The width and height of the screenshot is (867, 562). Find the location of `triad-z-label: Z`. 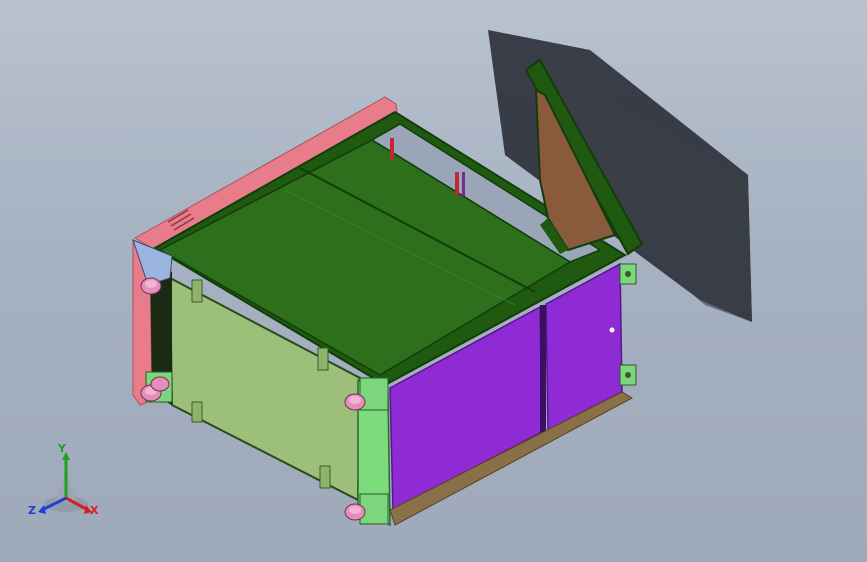

triad-z-label: Z is located at coordinates (32, 510).